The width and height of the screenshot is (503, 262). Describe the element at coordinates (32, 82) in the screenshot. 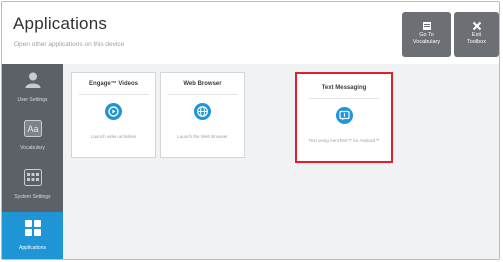

I see `user-icon` at that location.